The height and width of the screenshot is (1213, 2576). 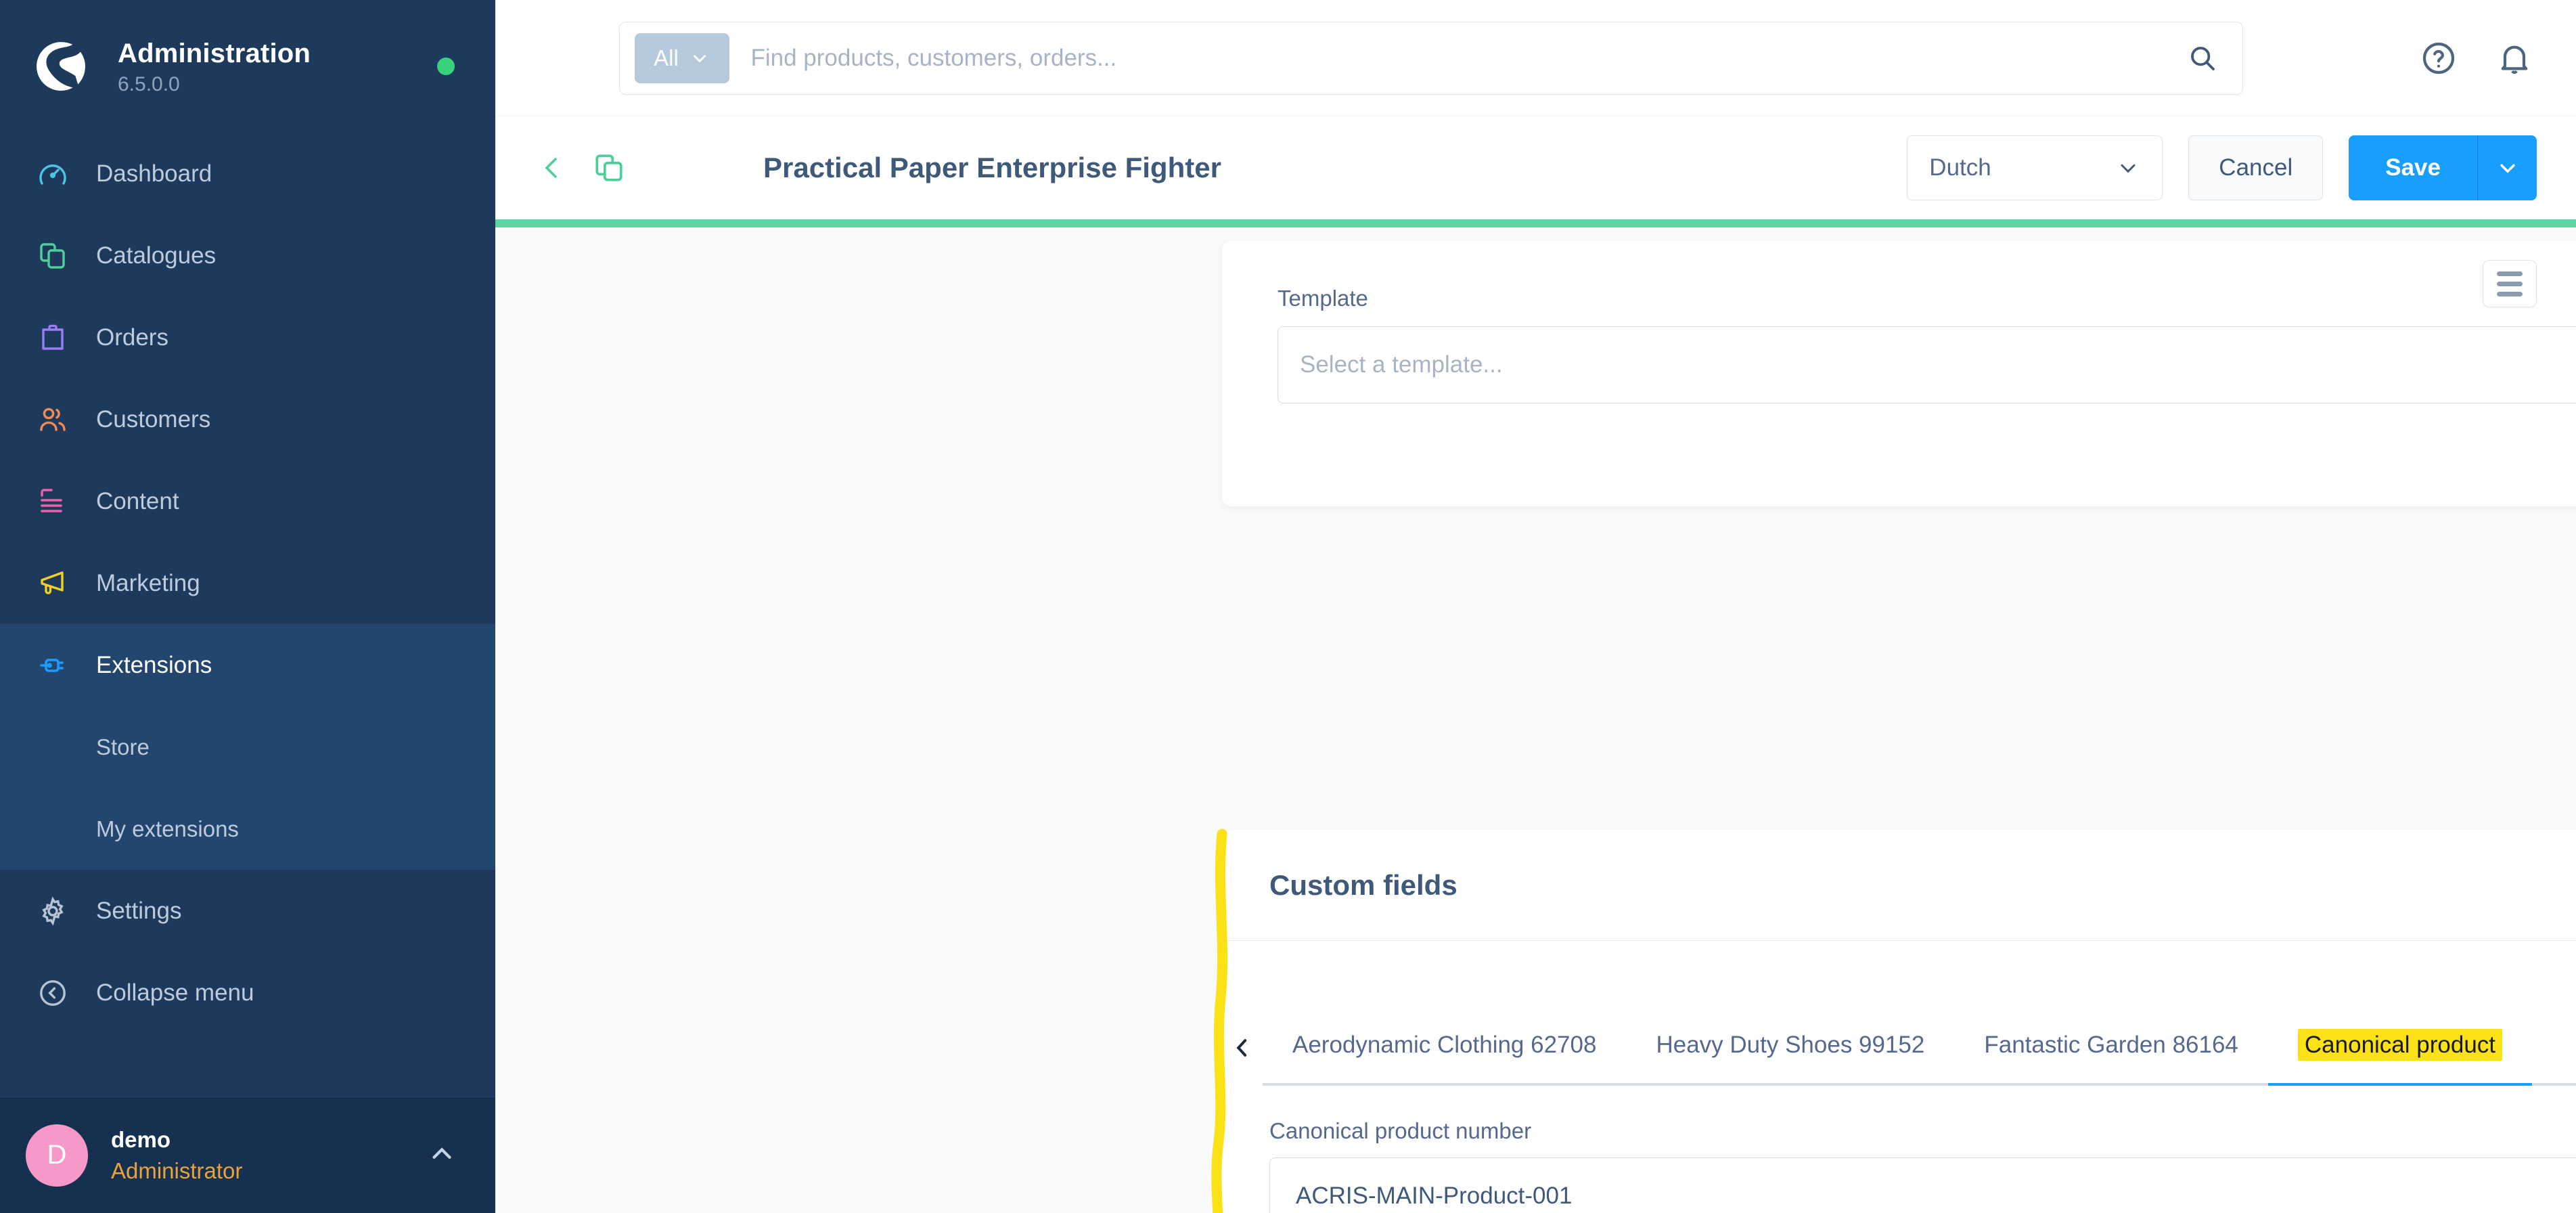 What do you see at coordinates (1899, 885) in the screenshot?
I see `custom-fields-card-header: Custom fields` at bounding box center [1899, 885].